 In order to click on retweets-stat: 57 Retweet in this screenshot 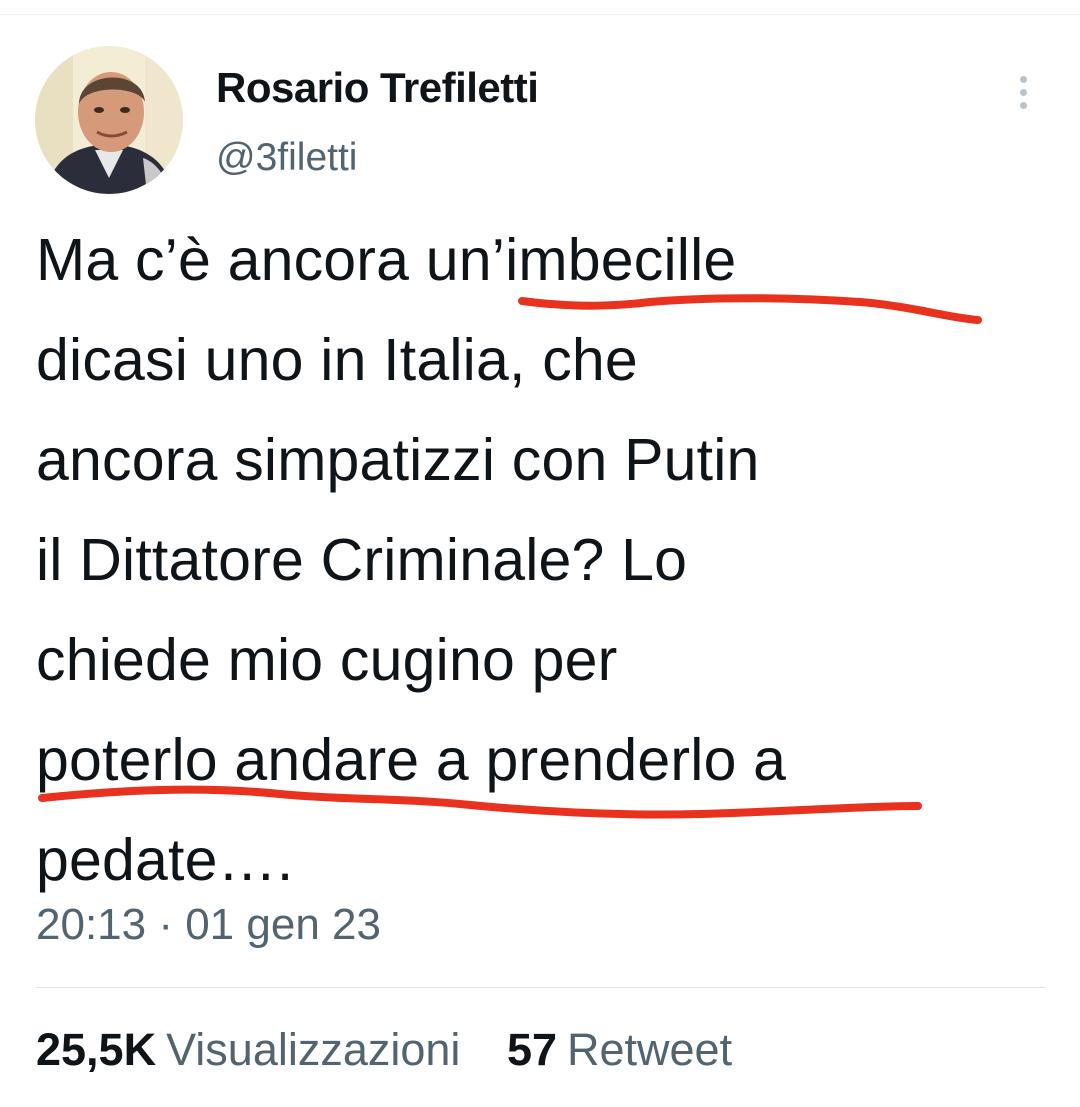, I will do `click(619, 1050)`.